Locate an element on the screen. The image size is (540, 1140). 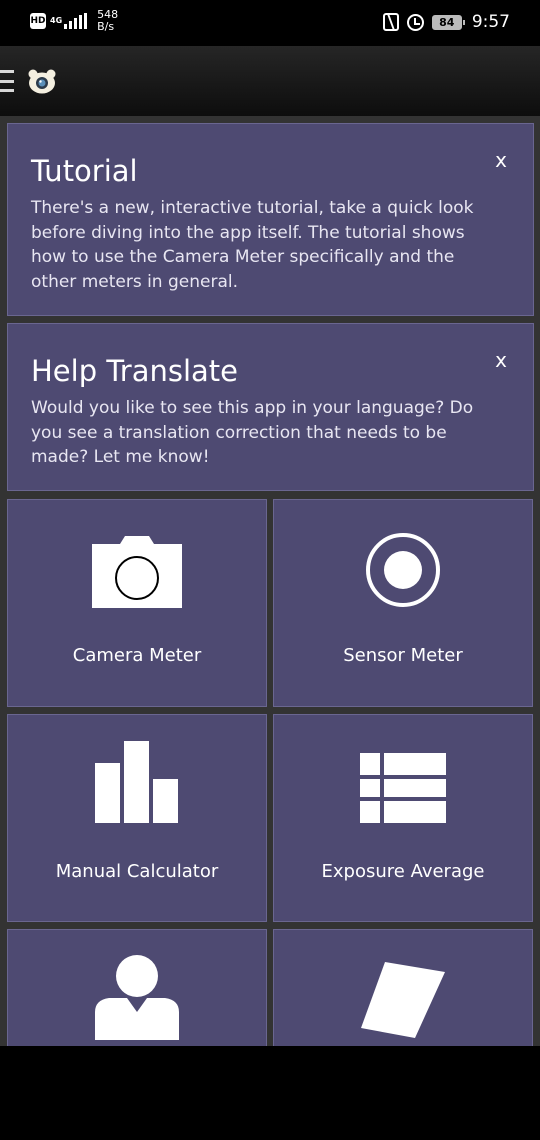
sensor-meter-tile: Sensor Meter is located at coordinates (403, 603).